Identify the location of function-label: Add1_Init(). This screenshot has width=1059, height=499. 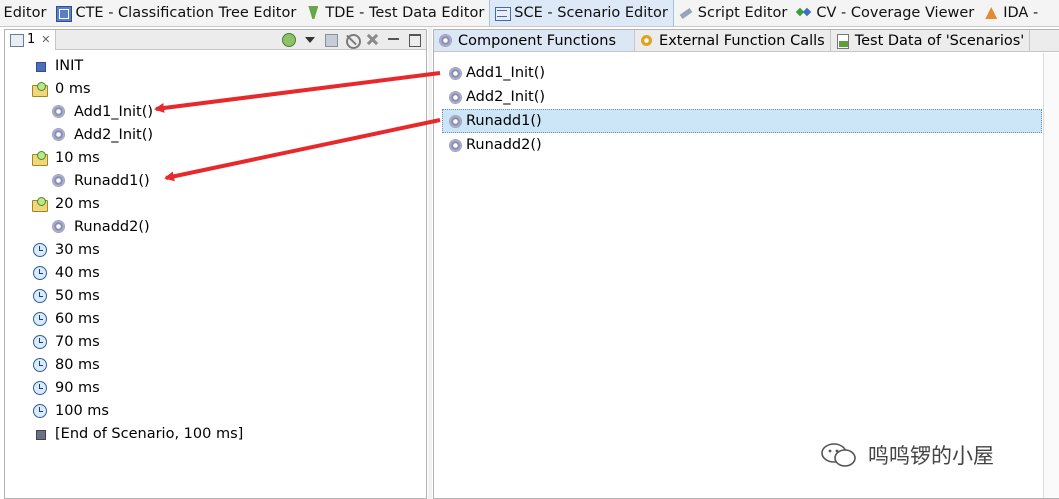
(506, 73).